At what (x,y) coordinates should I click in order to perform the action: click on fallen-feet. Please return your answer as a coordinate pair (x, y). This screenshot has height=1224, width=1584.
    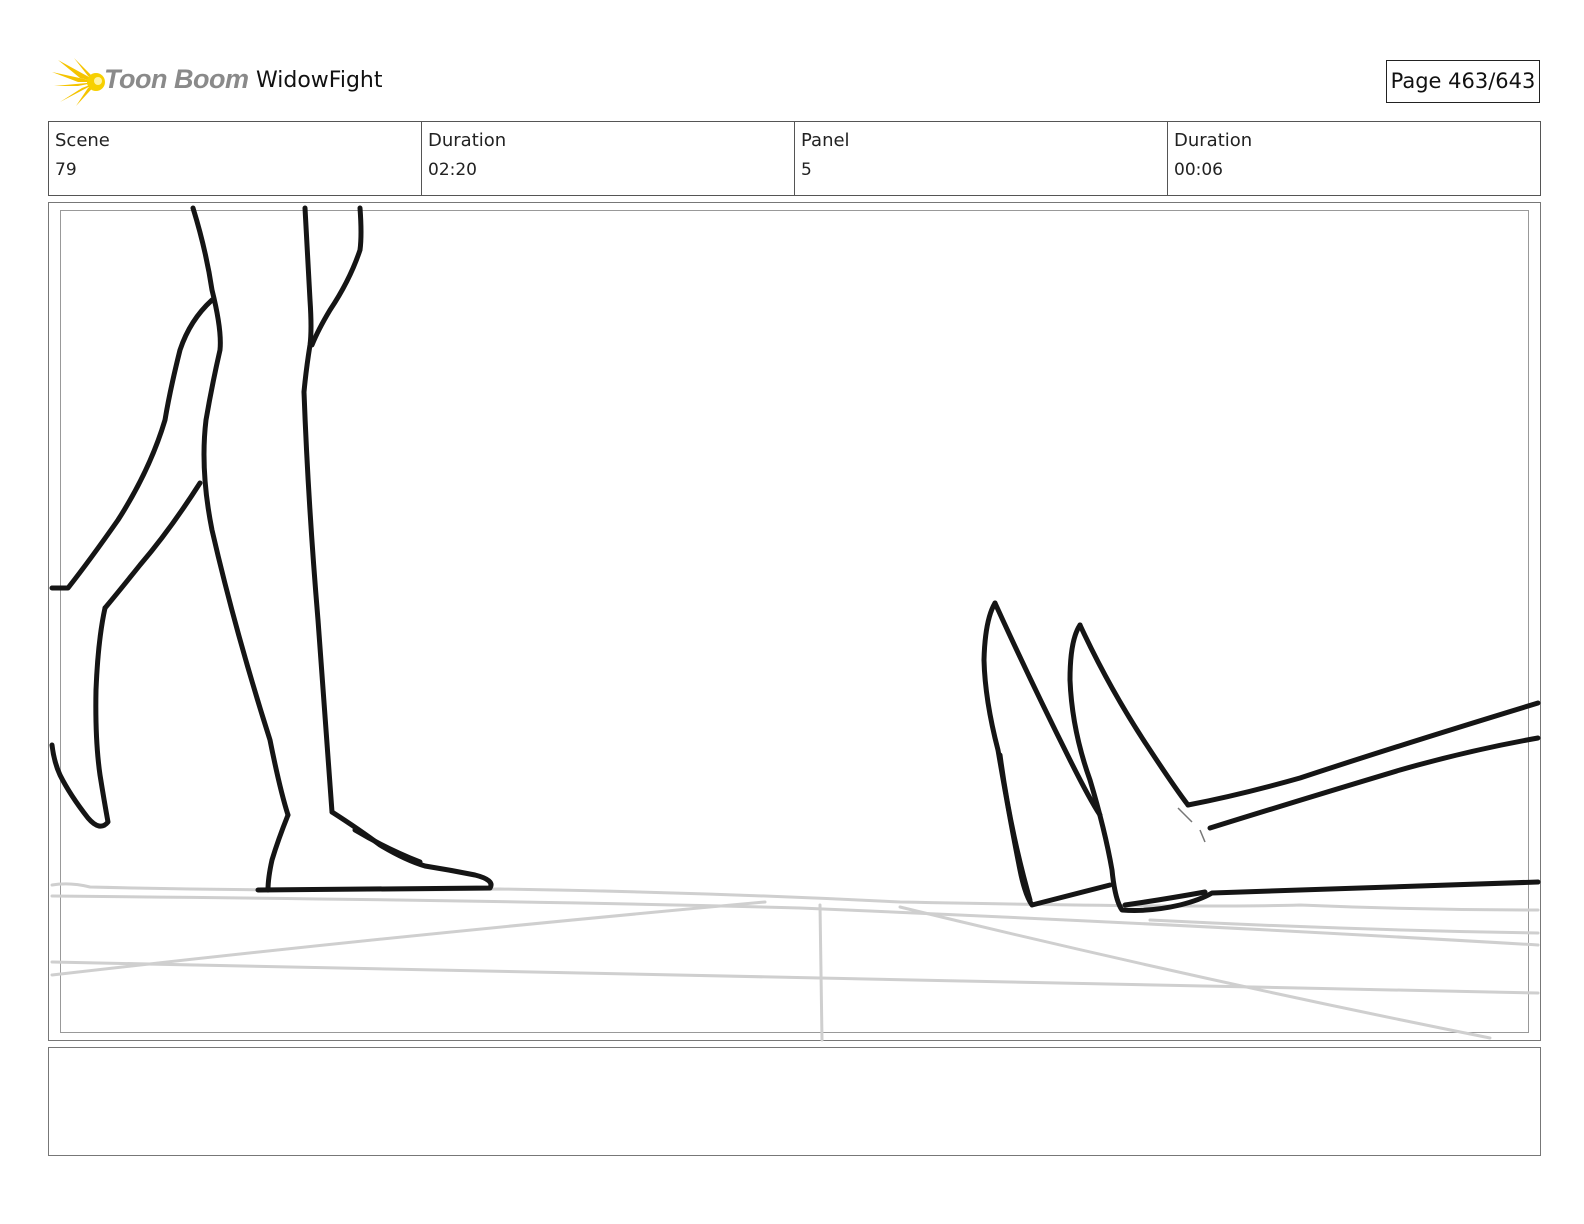
    Looking at the image, I should click on (1261, 756).